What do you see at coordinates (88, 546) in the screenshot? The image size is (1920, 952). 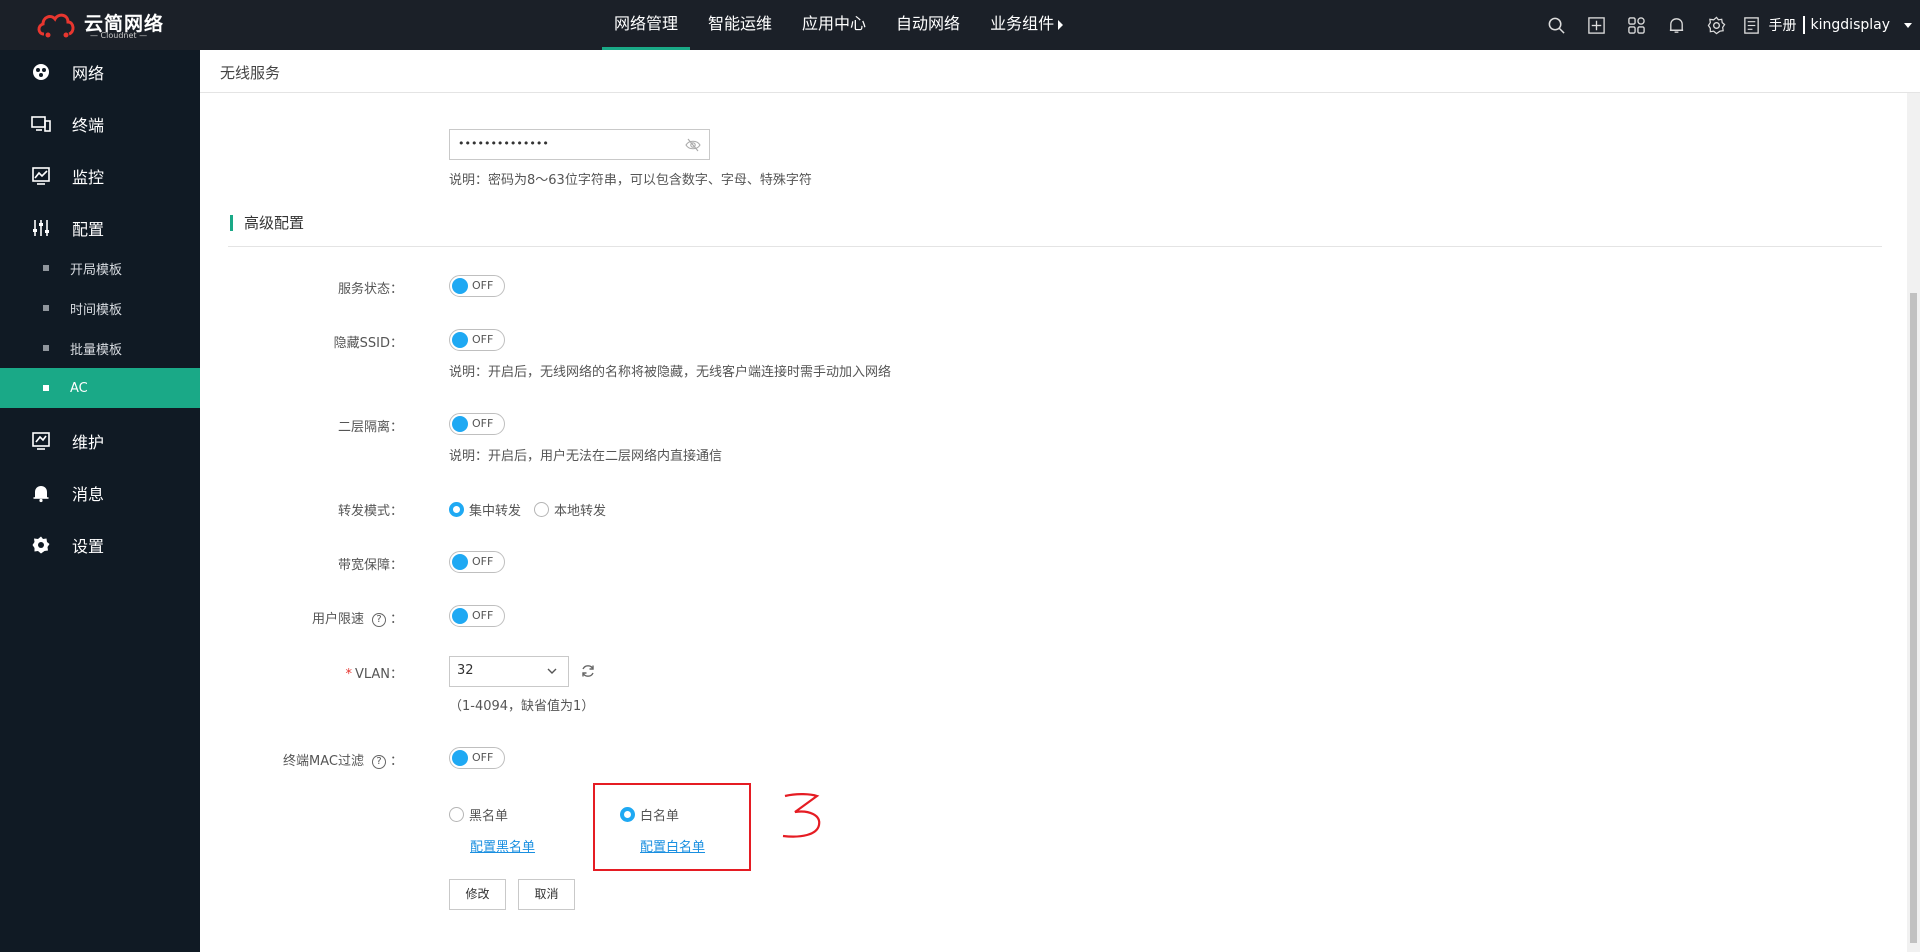 I see `sidebar-item-label: 设置` at bounding box center [88, 546].